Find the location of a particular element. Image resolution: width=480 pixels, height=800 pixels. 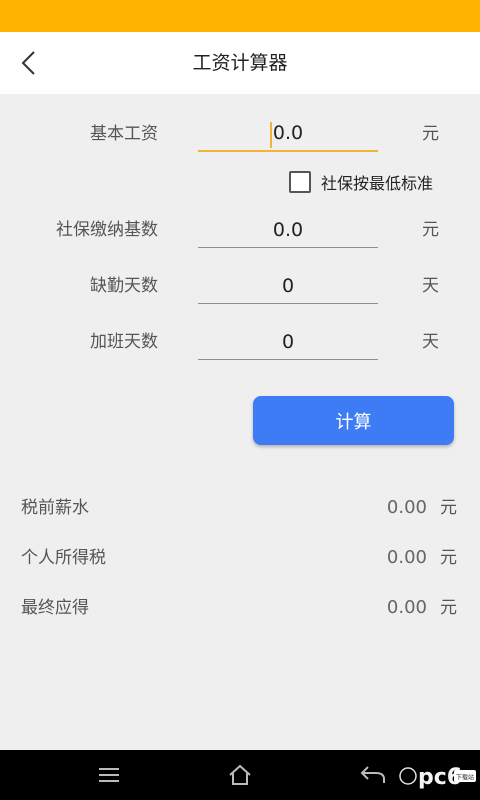

social-base-label: 社保缴纳基数 is located at coordinates (107, 230).